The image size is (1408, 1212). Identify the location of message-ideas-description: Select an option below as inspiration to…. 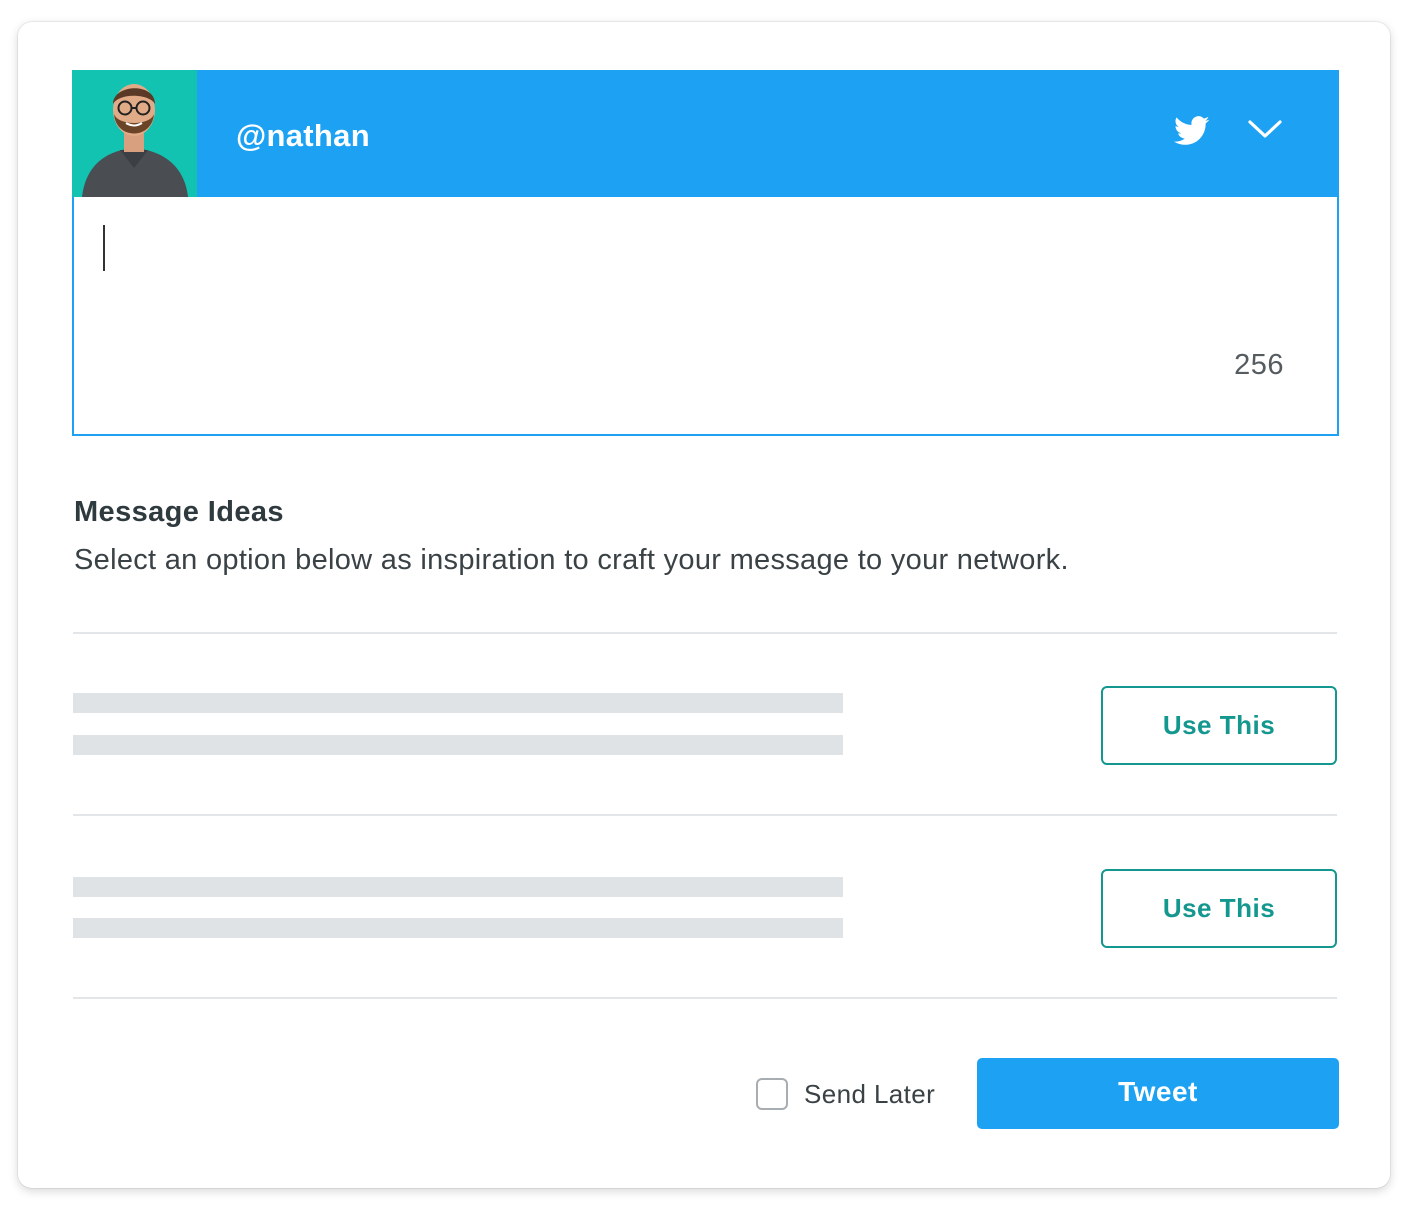
(571, 560).